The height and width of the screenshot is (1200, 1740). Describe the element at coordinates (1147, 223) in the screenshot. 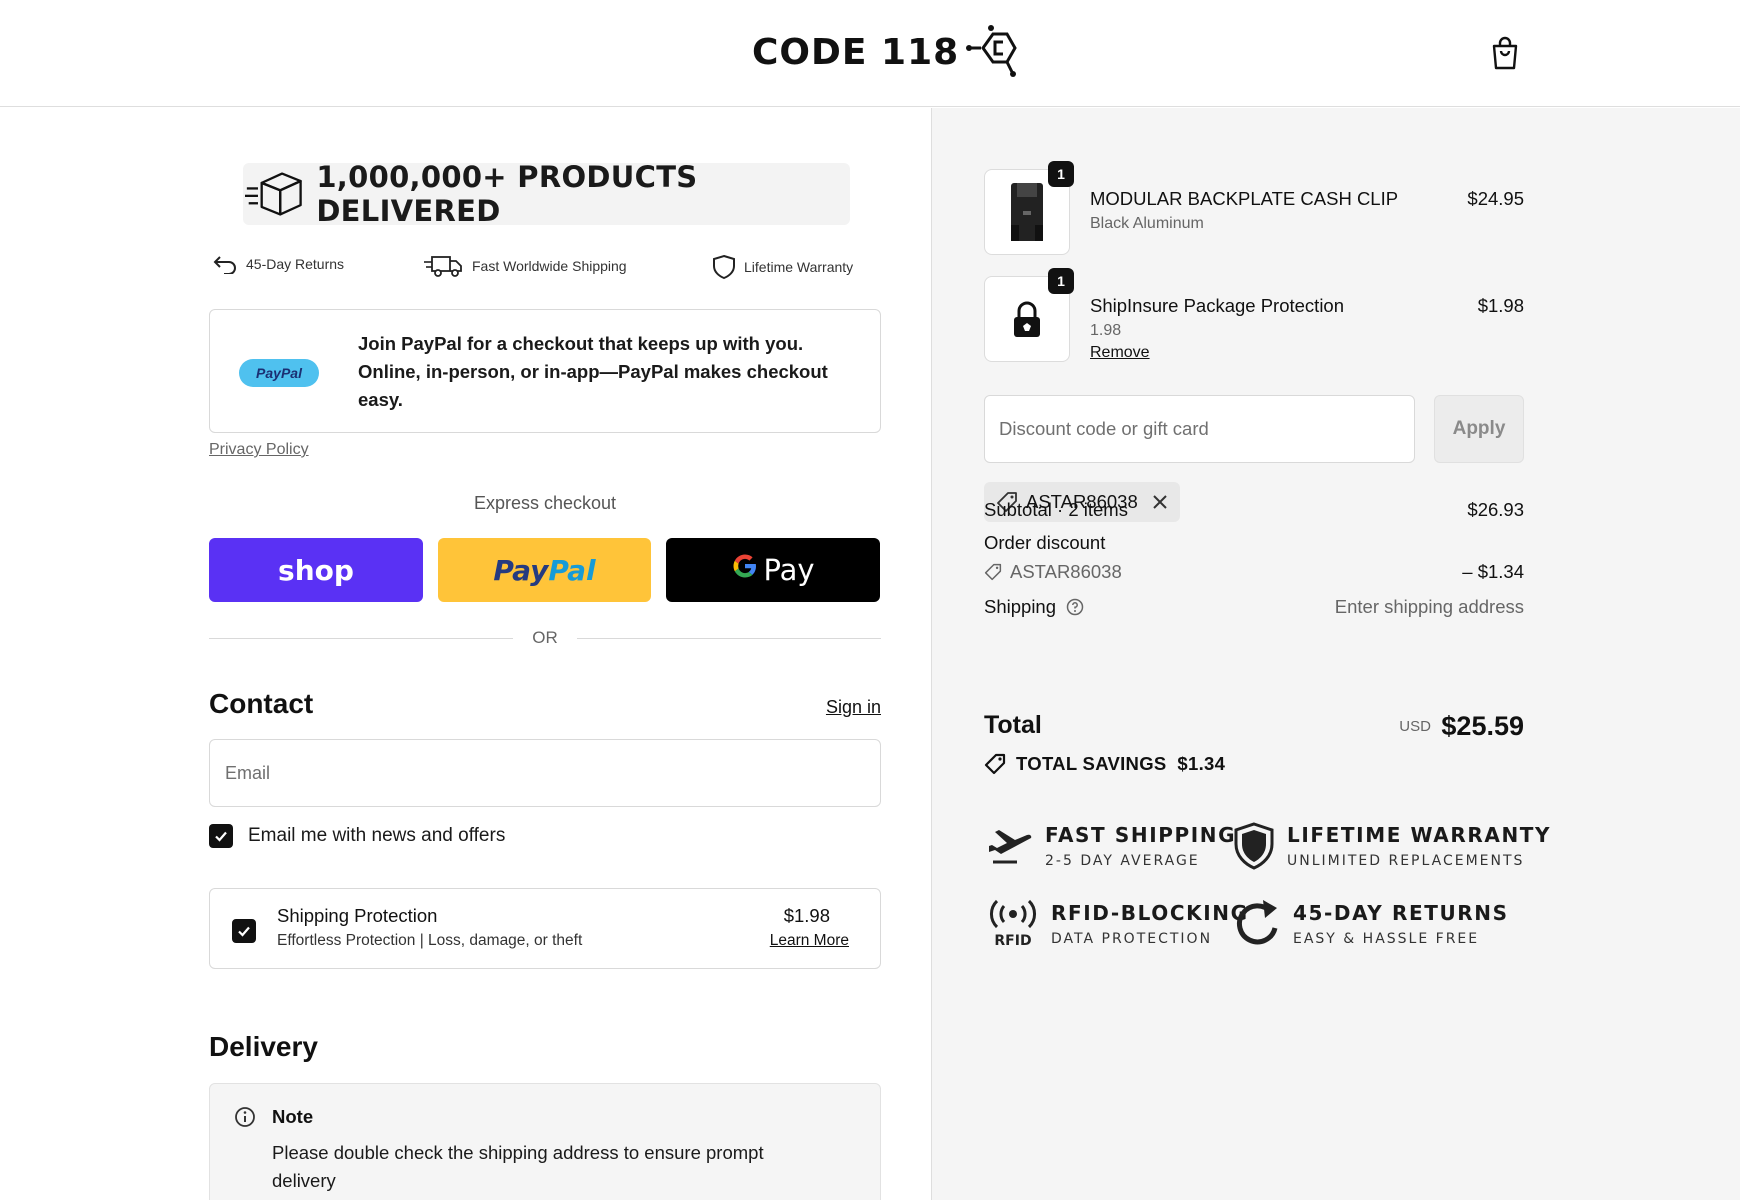

I see `item-variant: Black Aluminum` at that location.